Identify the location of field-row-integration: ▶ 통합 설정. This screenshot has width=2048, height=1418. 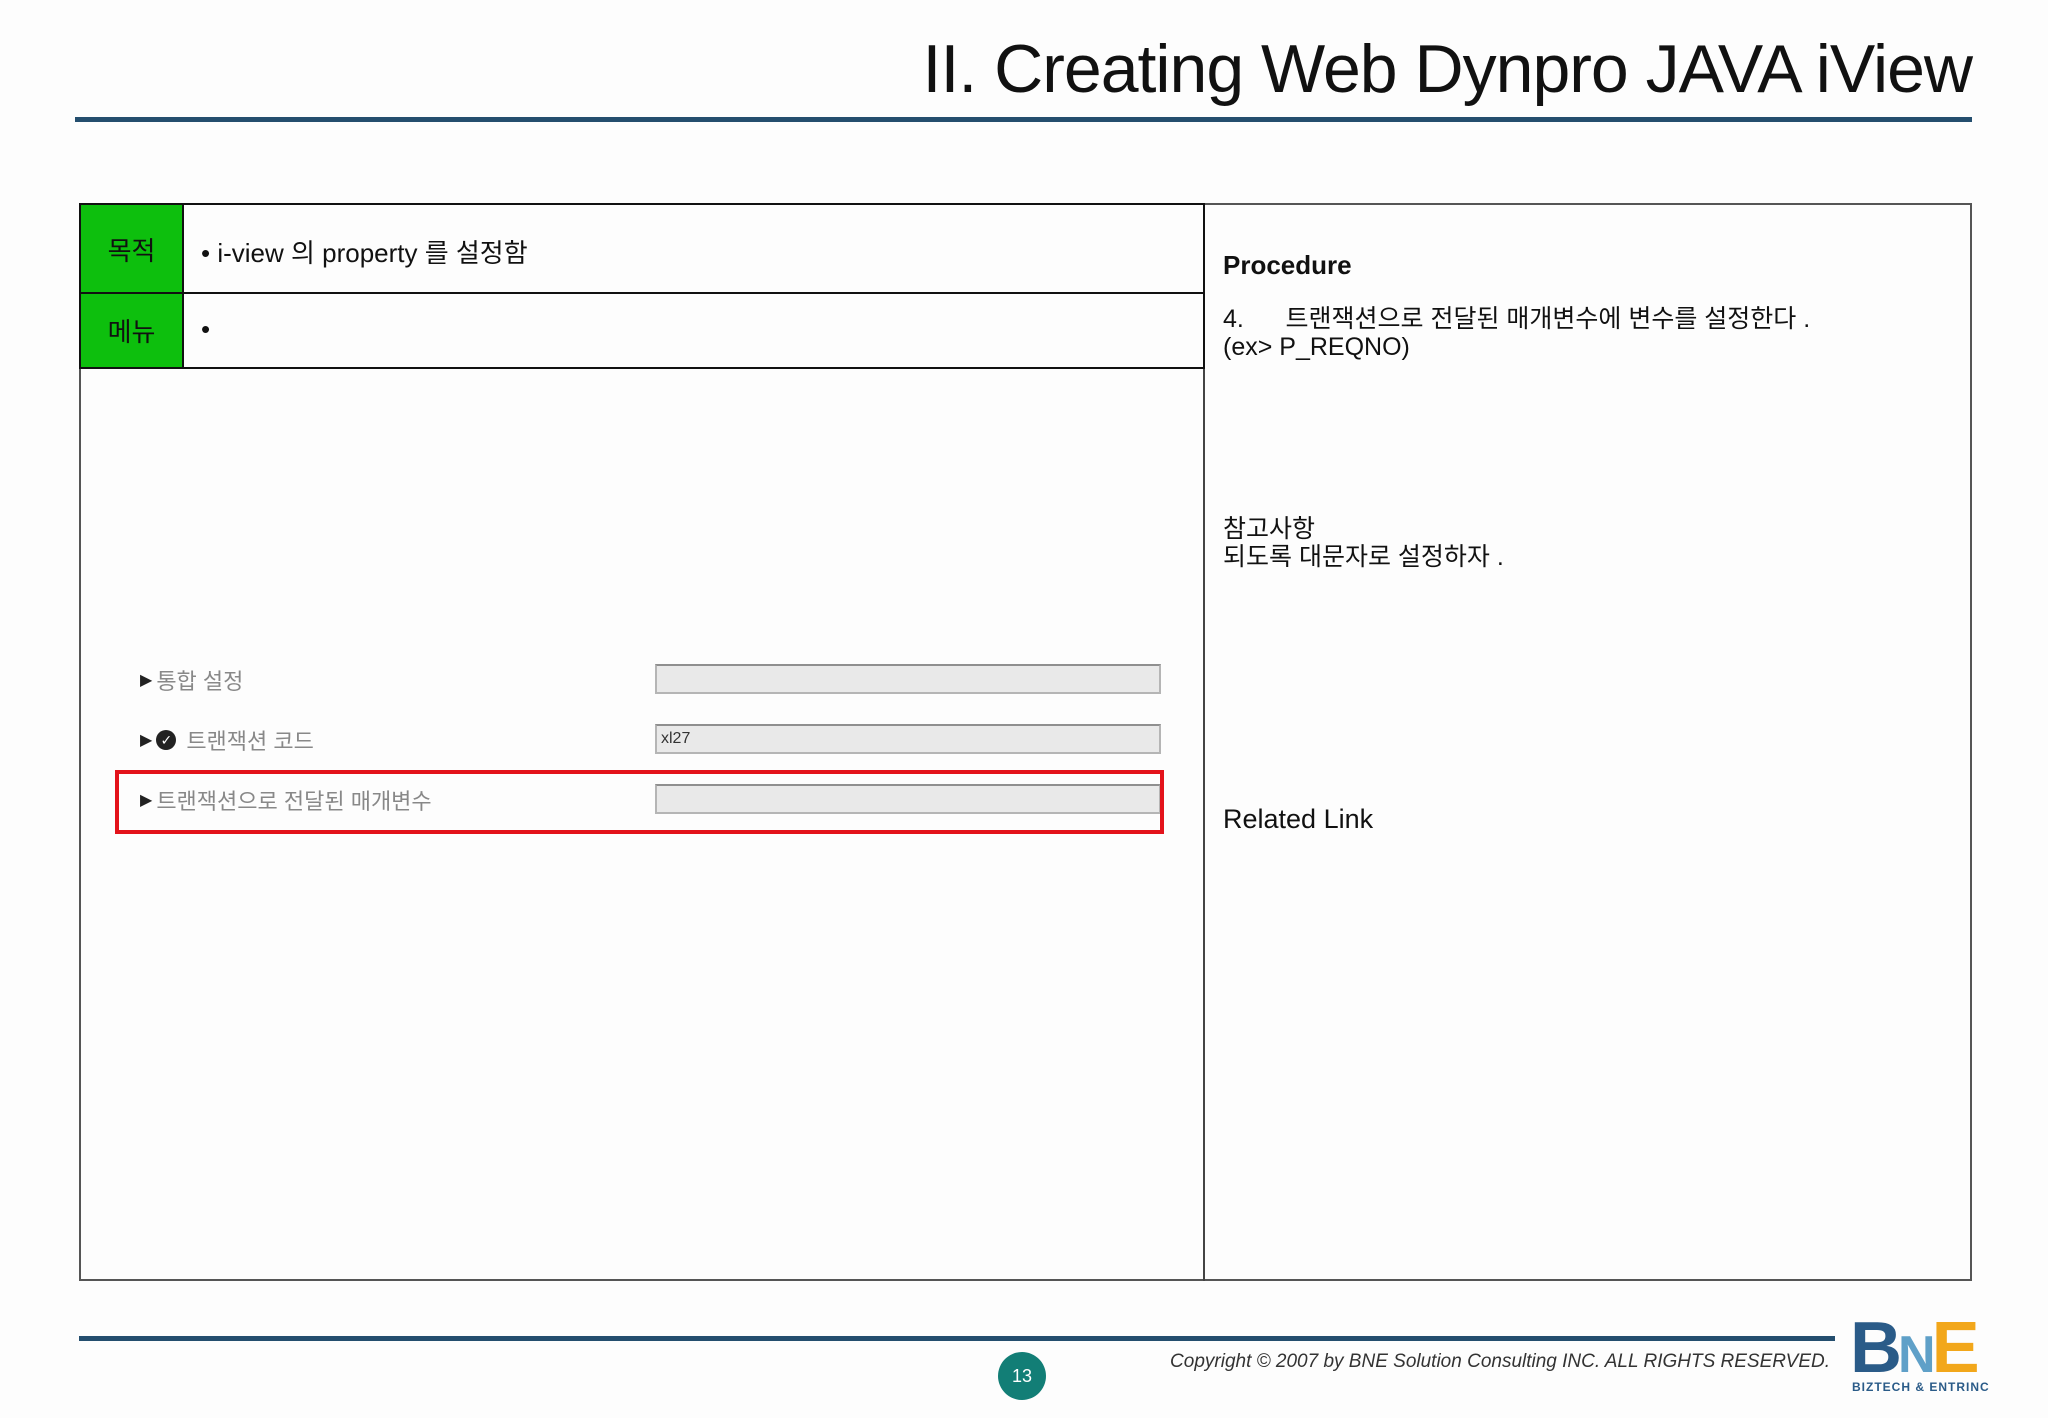
(191, 680).